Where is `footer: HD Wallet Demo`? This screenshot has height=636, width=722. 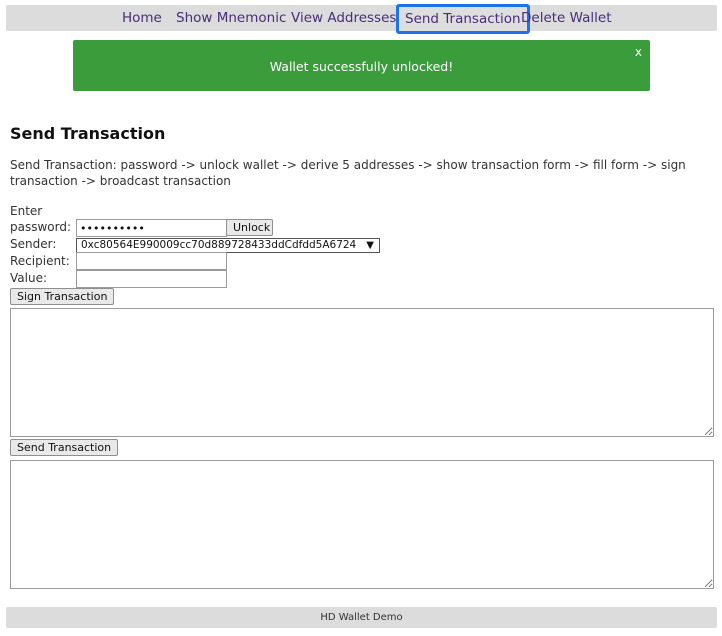
footer: HD Wallet Demo is located at coordinates (361, 617).